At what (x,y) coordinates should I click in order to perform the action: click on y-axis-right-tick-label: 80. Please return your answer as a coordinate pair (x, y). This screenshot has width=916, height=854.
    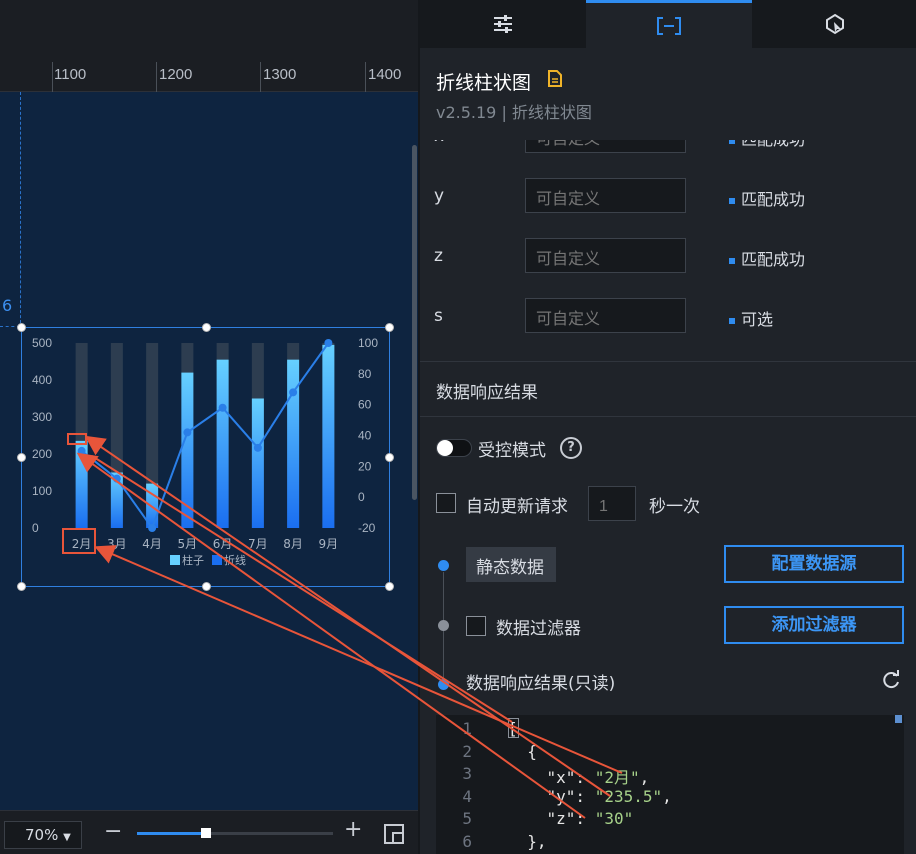
    Looking at the image, I should click on (365, 374).